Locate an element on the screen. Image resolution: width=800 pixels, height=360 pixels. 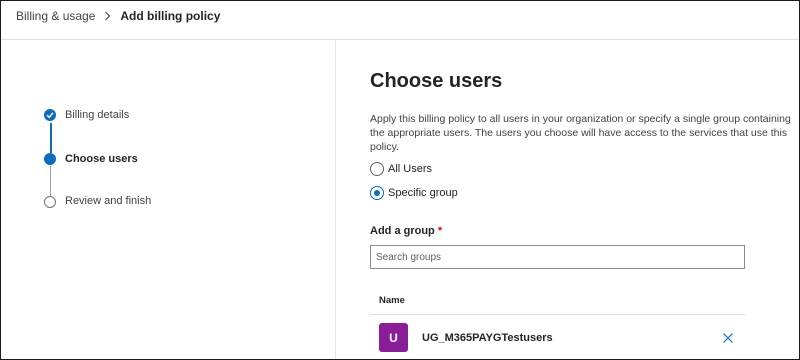
breadcrumb-billing-usage-link: Billing & usage is located at coordinates (55, 16).